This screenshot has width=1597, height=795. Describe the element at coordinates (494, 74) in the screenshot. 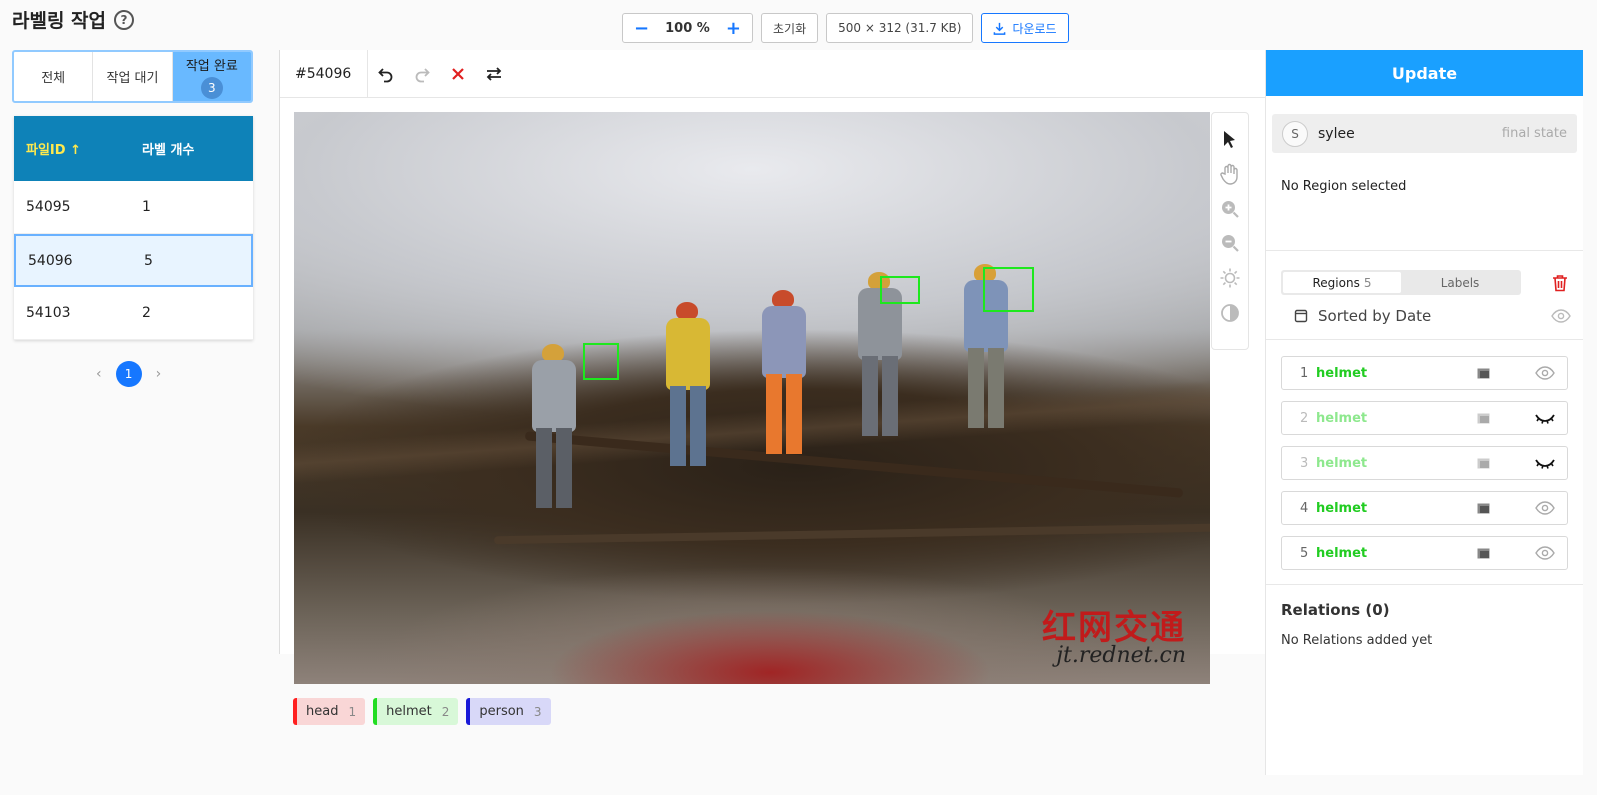

I see `swap-icon` at that location.